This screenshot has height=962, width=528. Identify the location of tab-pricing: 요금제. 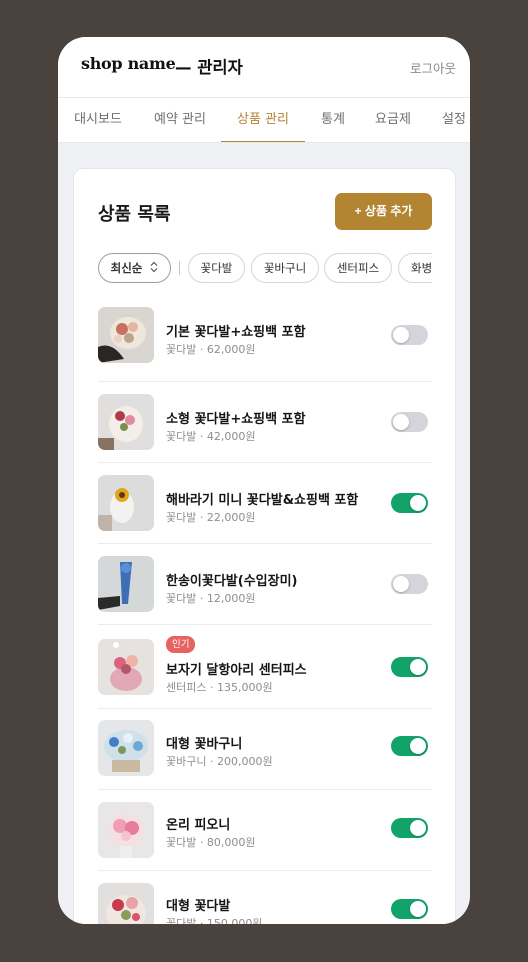
(393, 120).